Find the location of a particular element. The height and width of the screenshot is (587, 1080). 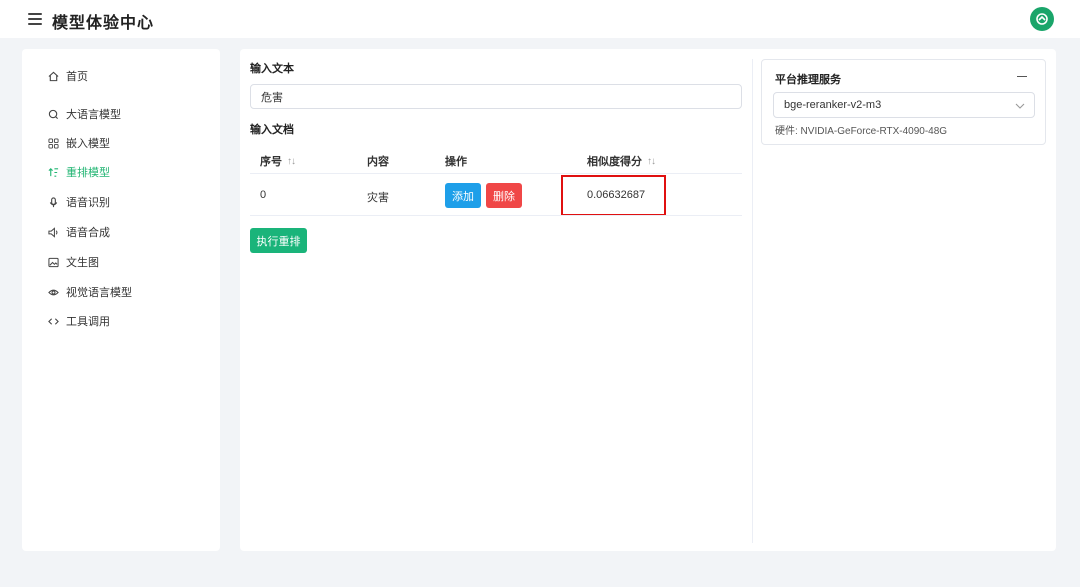

cell-index: 0 is located at coordinates (263, 195).